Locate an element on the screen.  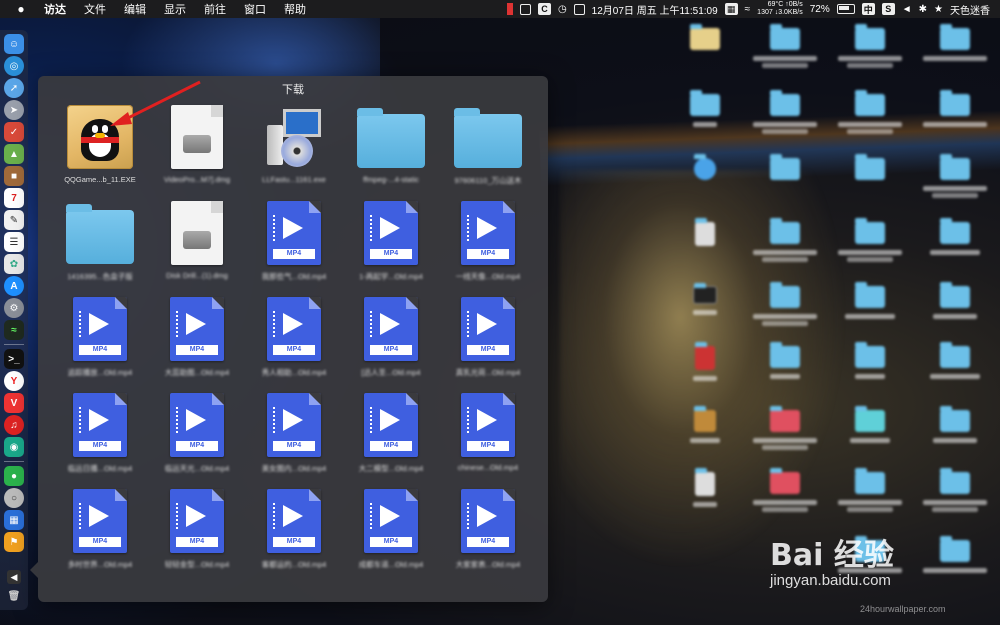
s-app-icon: S is located at coordinates (888, 9).